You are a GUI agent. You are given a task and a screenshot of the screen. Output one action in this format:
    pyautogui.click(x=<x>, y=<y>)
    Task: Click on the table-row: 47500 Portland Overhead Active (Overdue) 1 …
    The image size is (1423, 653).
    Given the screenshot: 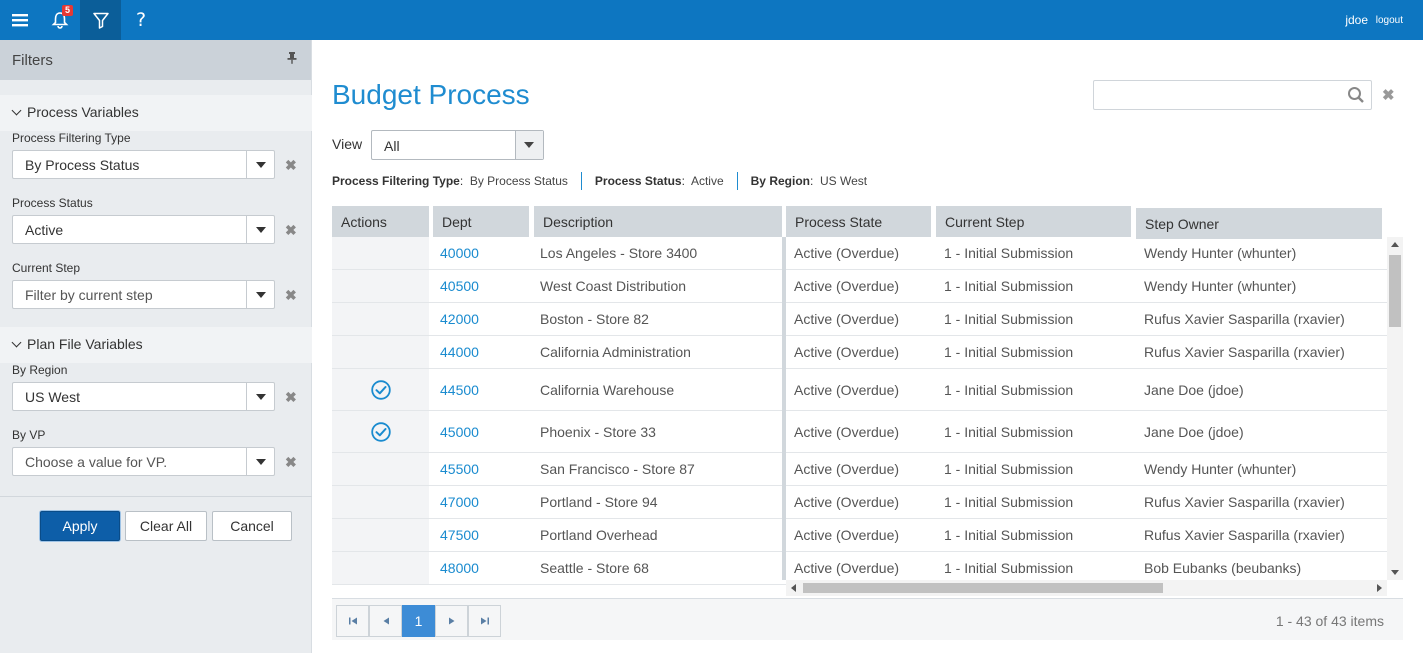 What is the action you would take?
    pyautogui.click(x=859, y=535)
    